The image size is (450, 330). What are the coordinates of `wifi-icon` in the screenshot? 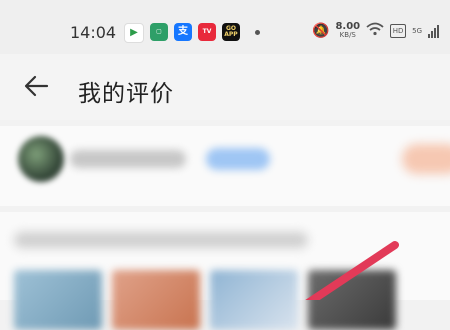 It's located at (375, 31).